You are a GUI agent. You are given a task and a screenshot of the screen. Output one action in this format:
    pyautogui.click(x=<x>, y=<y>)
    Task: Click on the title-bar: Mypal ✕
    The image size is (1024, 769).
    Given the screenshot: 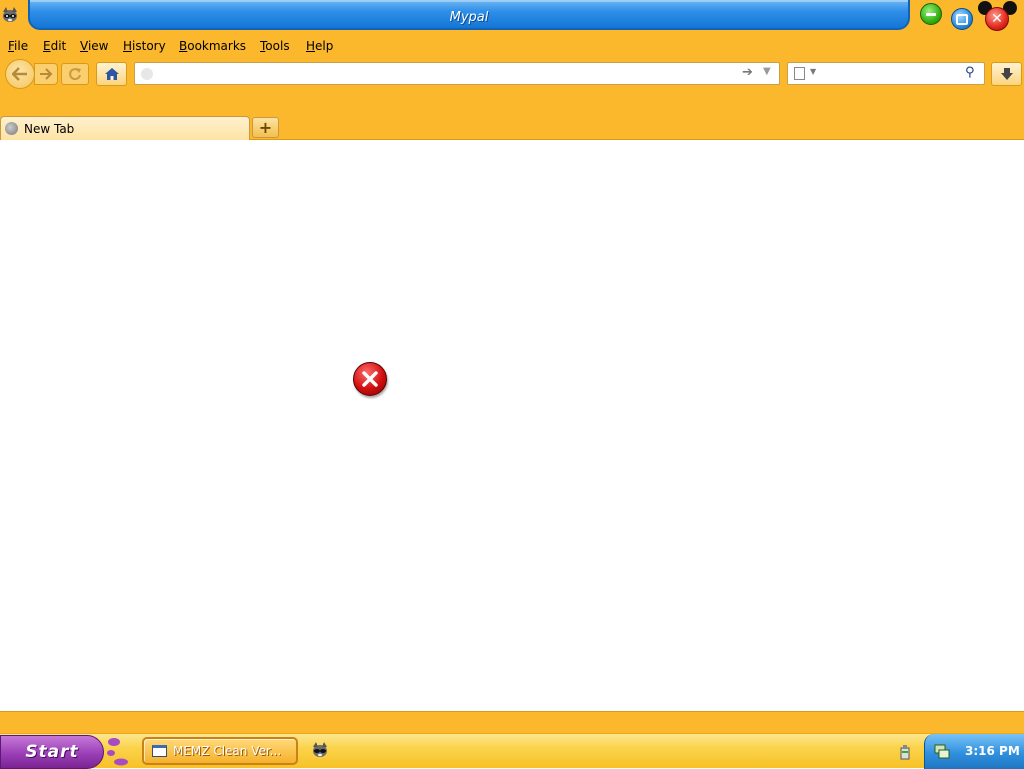 What is the action you would take?
    pyautogui.click(x=512, y=18)
    